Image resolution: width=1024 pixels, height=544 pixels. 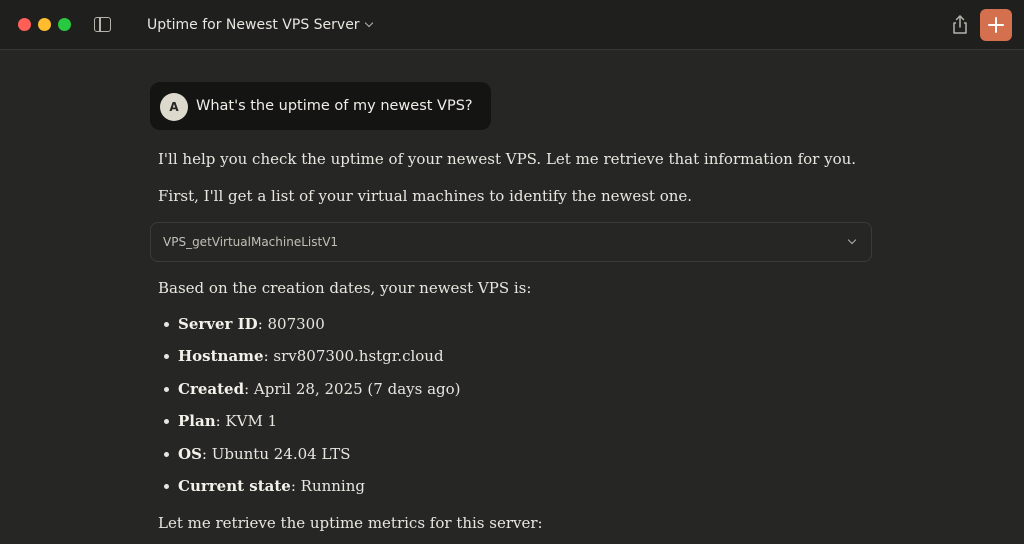 What do you see at coordinates (334, 106) in the screenshot?
I see `user-message-text: What's the uptime of my newest VPS?` at bounding box center [334, 106].